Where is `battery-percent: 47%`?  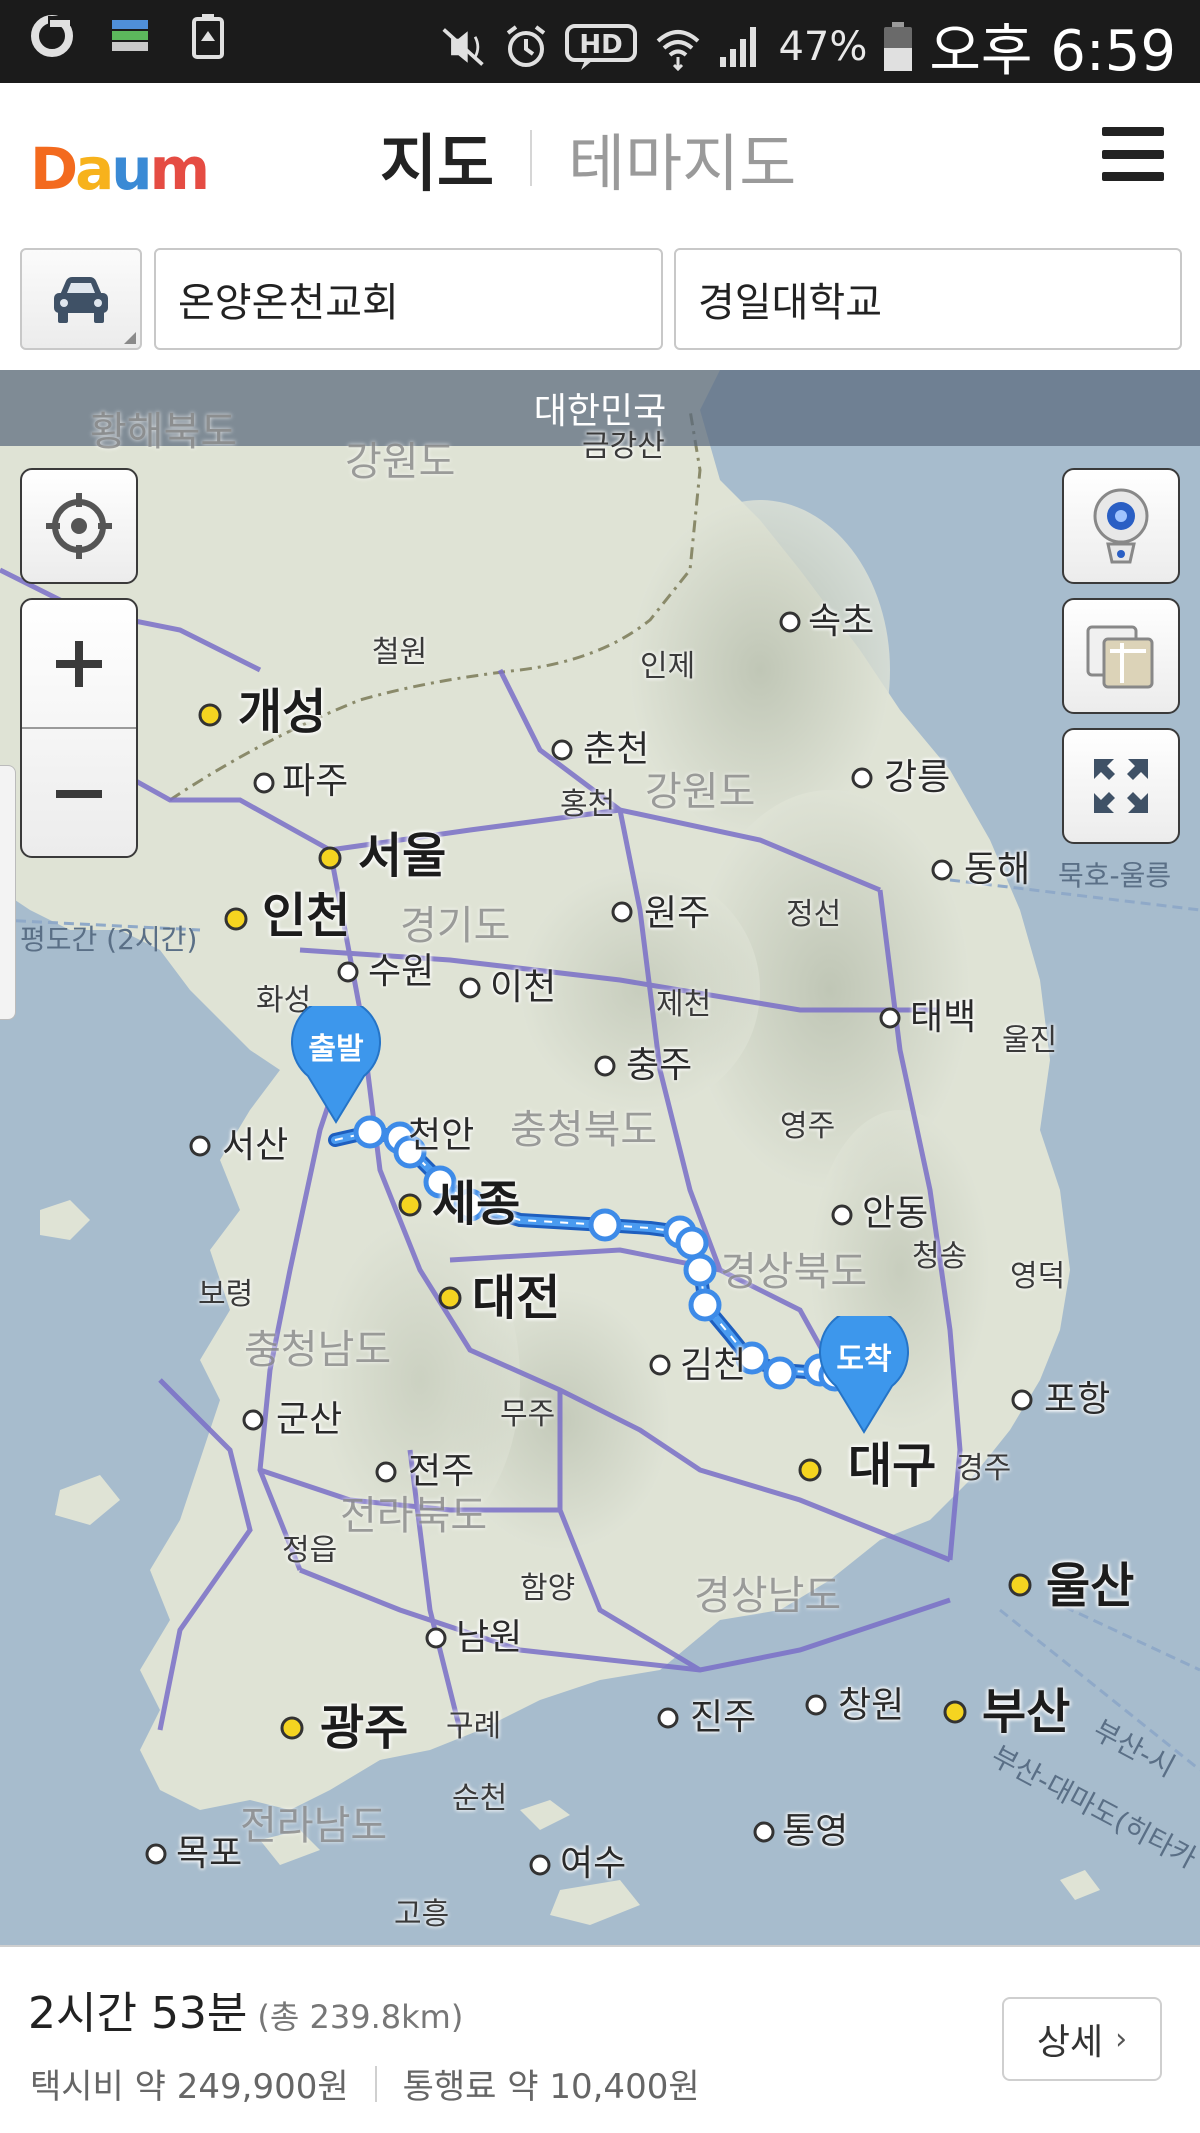 battery-percent: 47% is located at coordinates (823, 46).